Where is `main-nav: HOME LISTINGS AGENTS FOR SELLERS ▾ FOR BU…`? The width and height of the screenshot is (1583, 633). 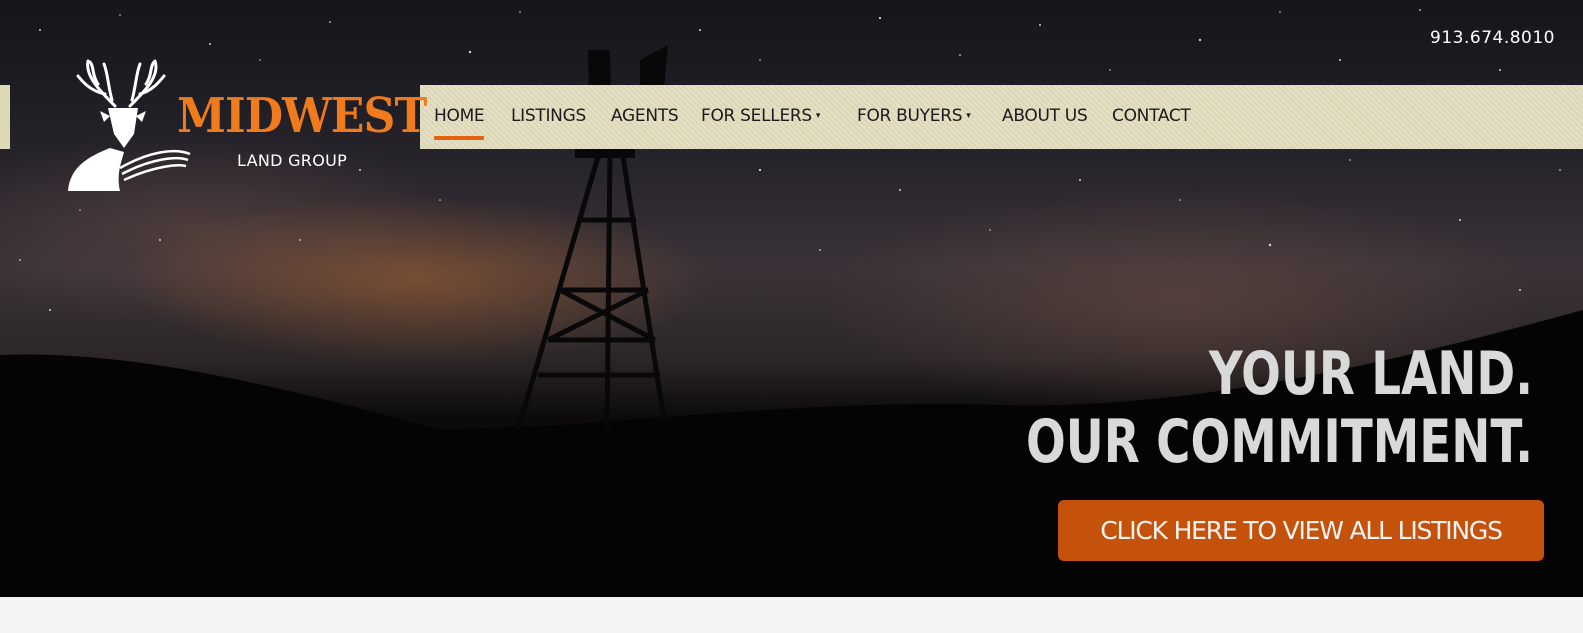 main-nav: HOME LISTINGS AGENTS FOR SELLERS ▾ FOR BU… is located at coordinates (1001, 117).